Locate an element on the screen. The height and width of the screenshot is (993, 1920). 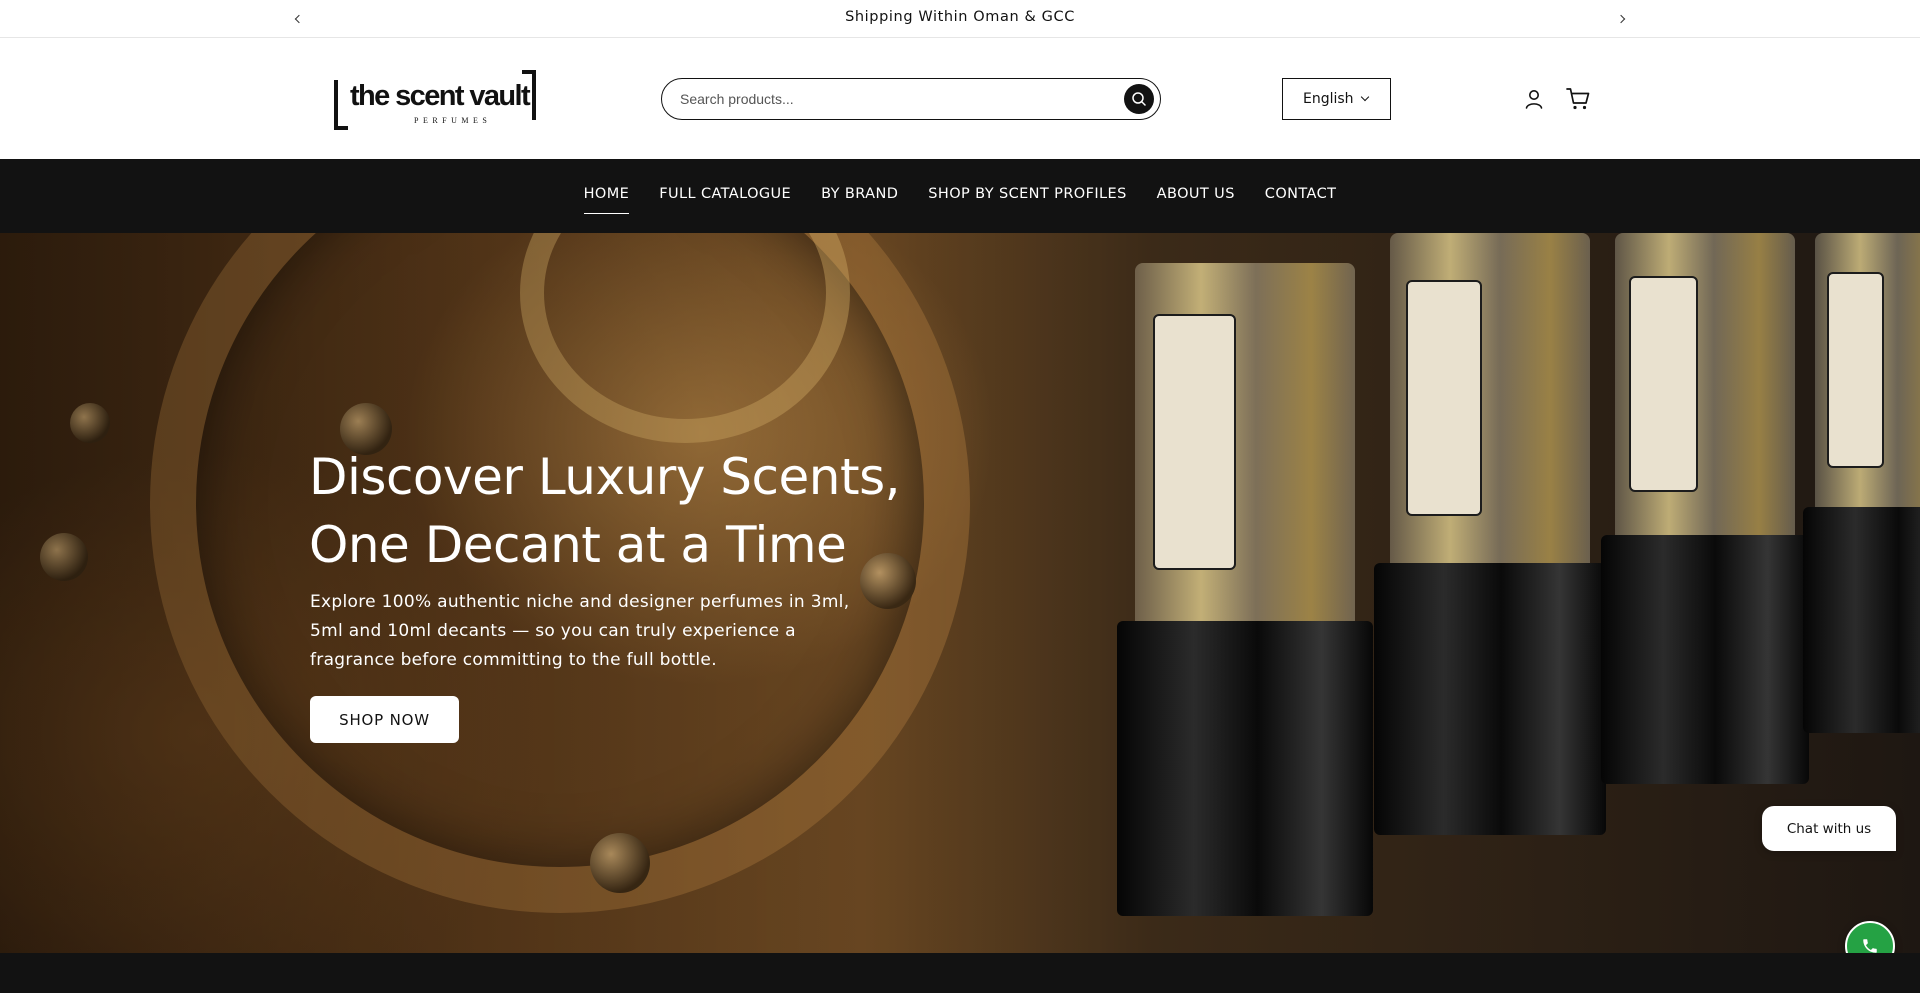
cart-icon is located at coordinates (1578, 99).